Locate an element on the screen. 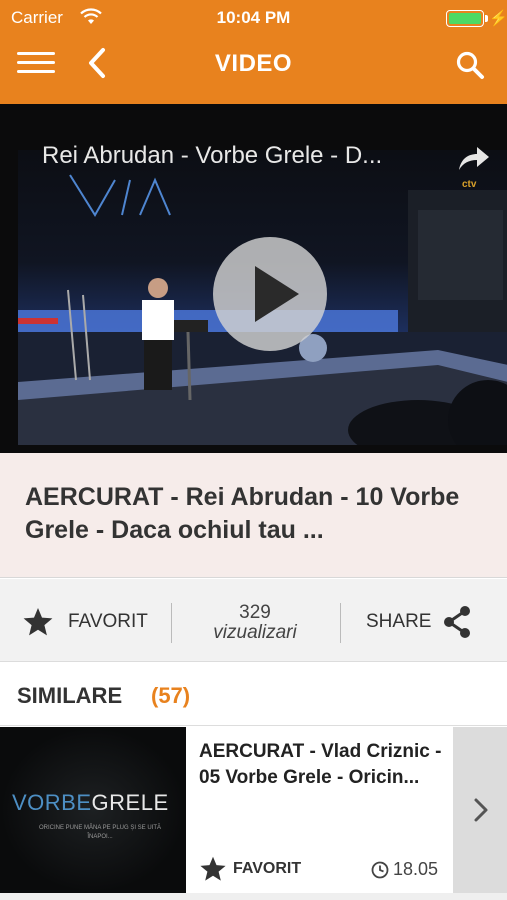  wall-logo-graphic is located at coordinates (120, 195).